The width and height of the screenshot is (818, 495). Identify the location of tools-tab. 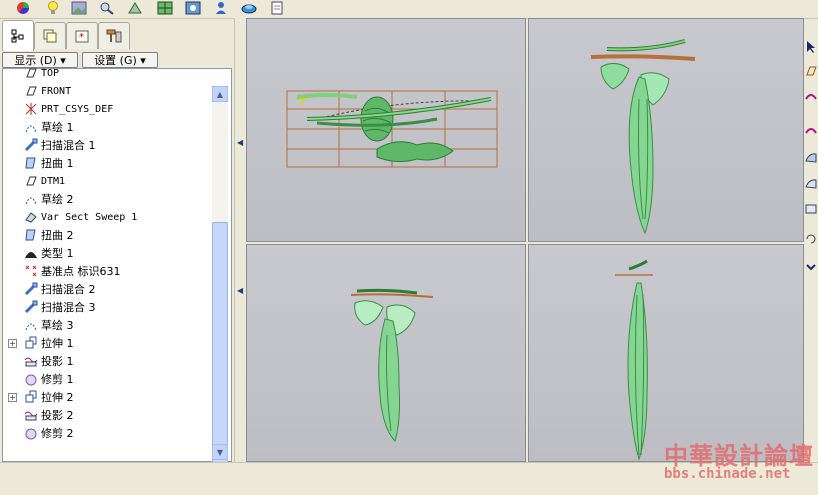
(114, 35).